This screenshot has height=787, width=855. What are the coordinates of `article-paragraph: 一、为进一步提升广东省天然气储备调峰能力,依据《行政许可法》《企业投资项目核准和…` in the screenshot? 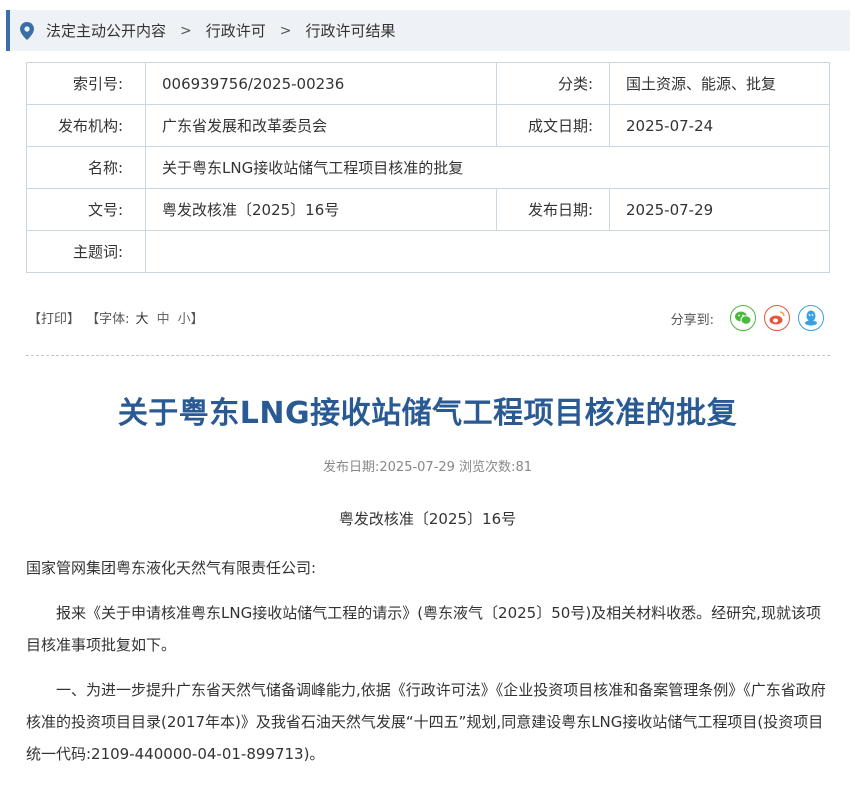 It's located at (426, 722).